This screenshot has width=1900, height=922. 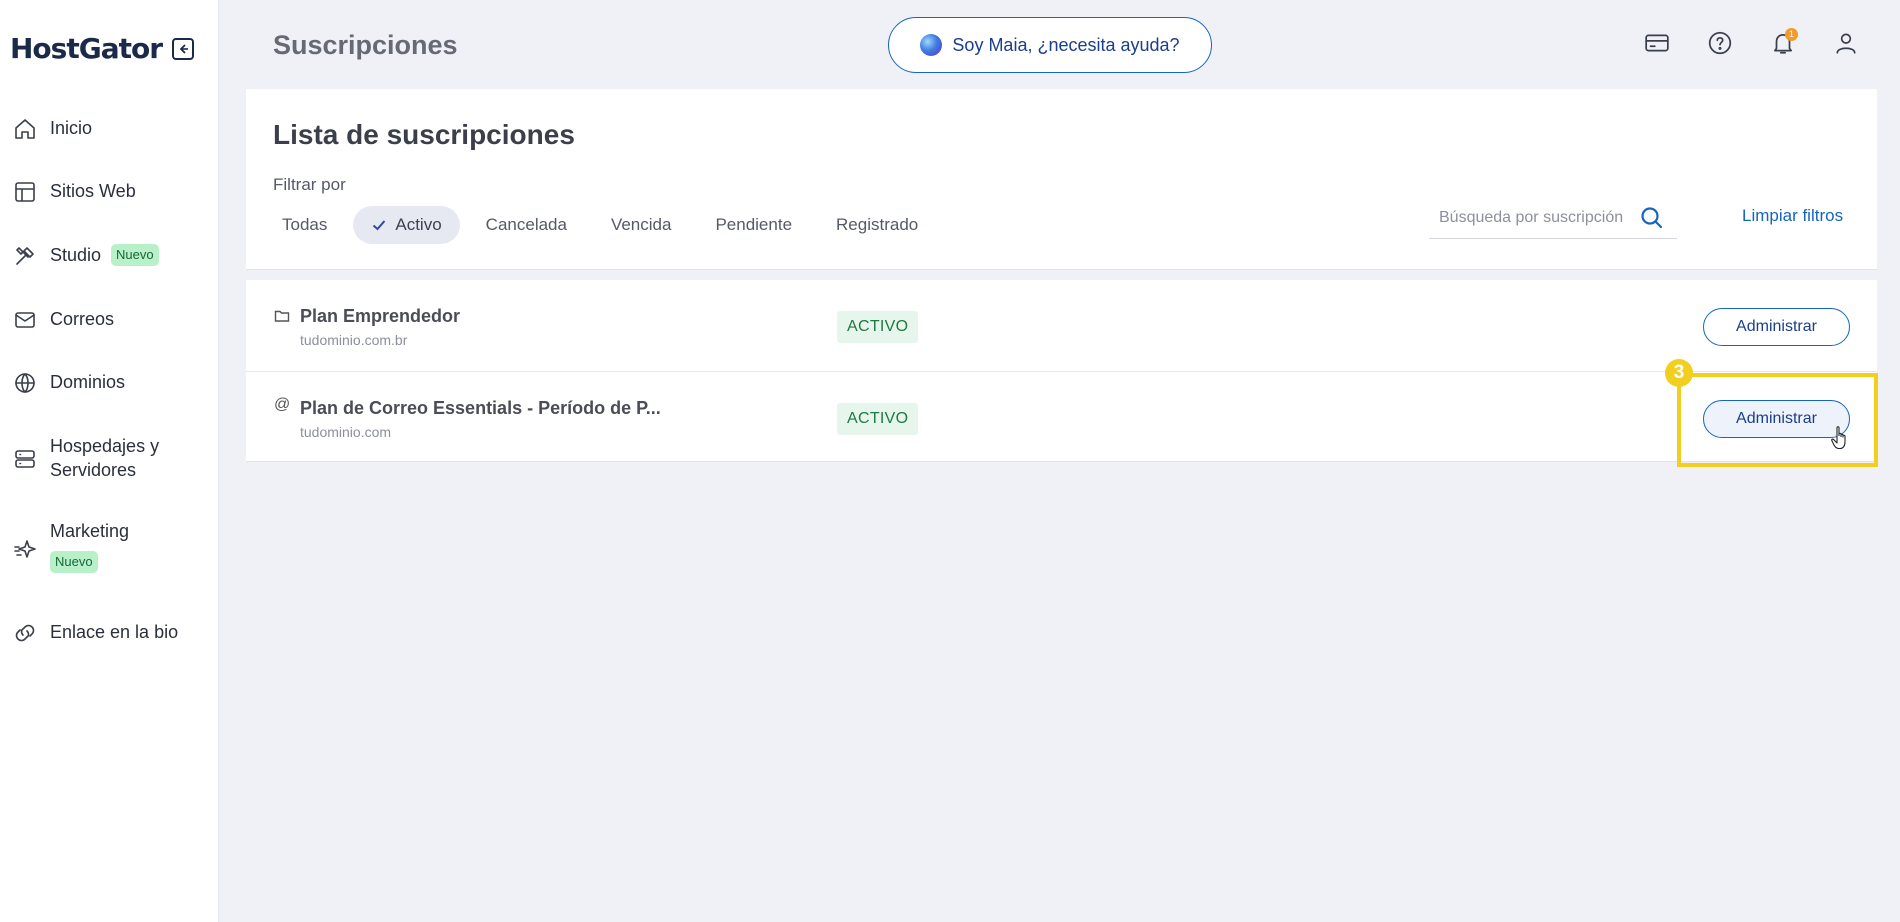 I want to click on sidebar-item-label: Studio, so click(x=76, y=255).